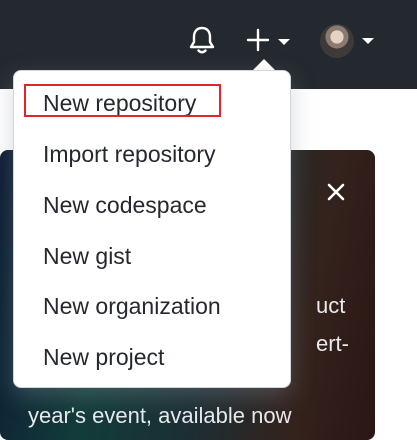 This screenshot has width=417, height=440. I want to click on bell-icon, so click(202, 40).